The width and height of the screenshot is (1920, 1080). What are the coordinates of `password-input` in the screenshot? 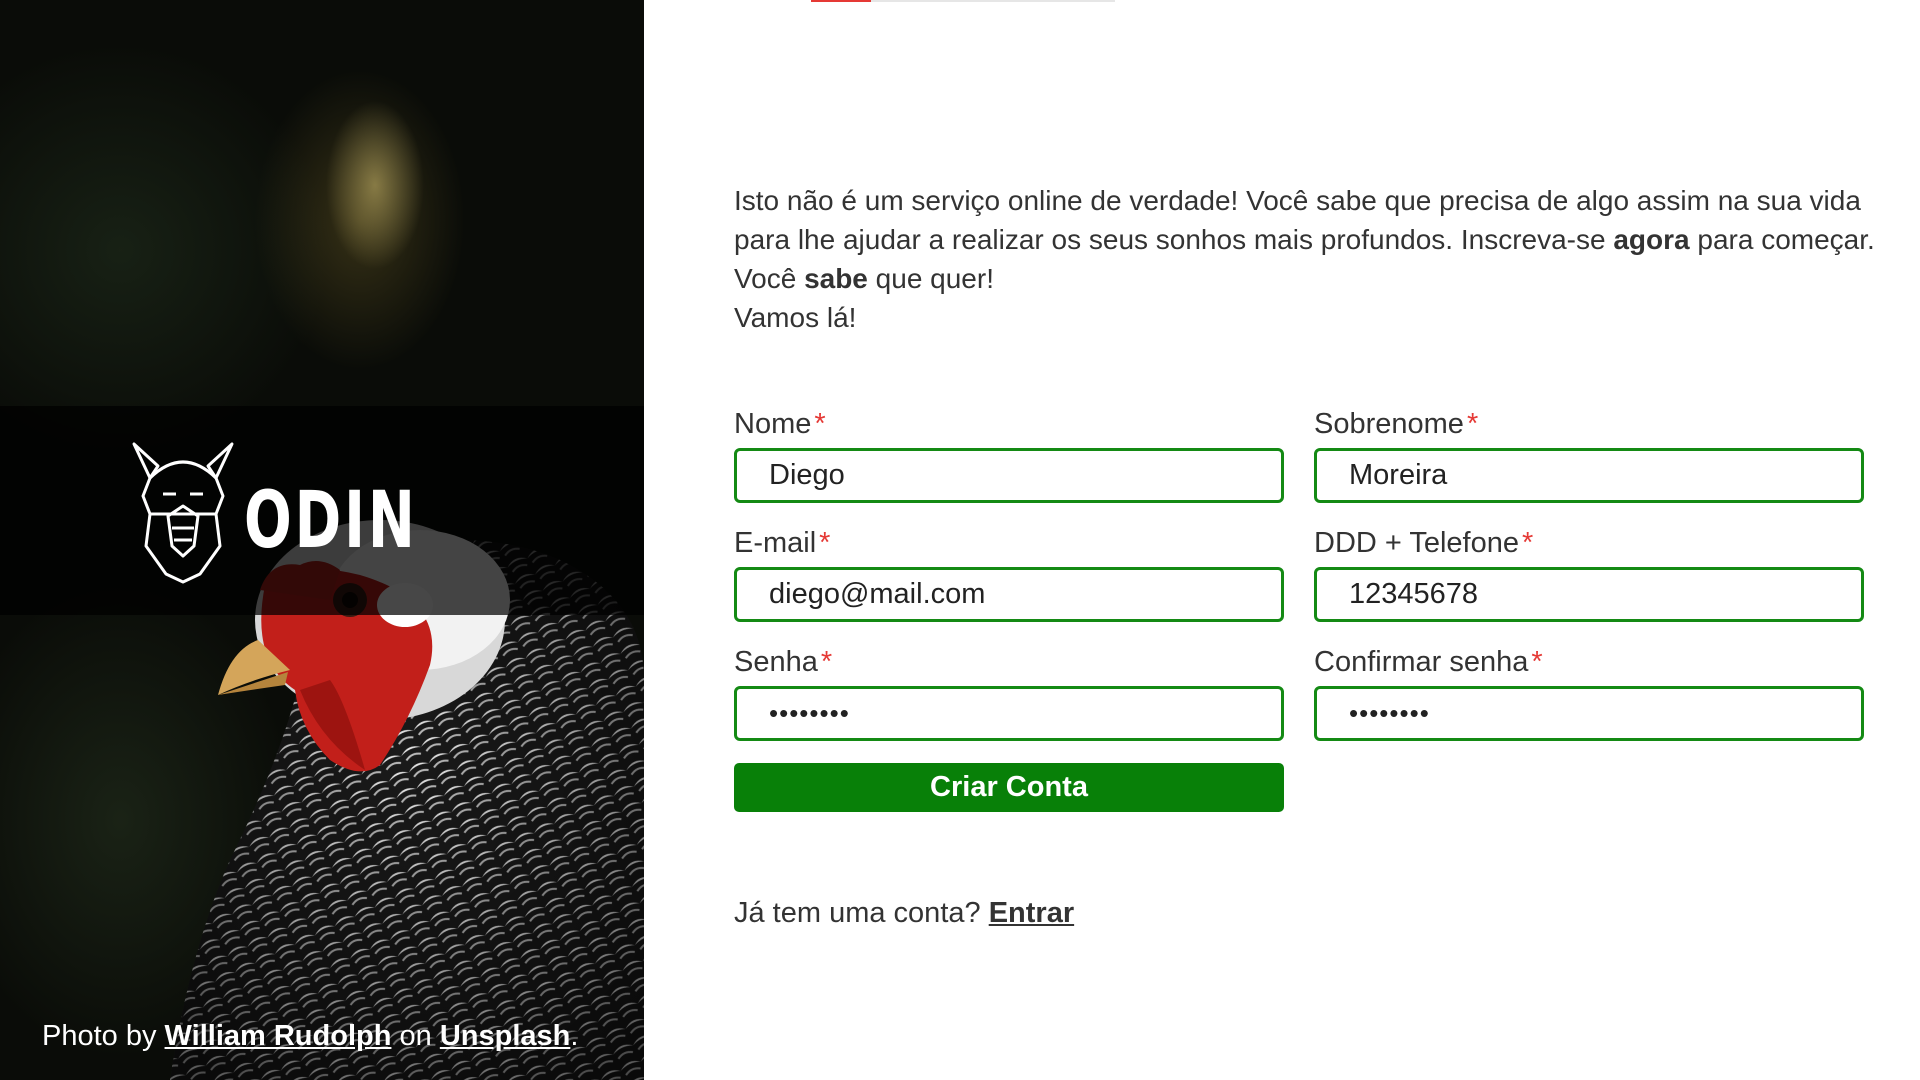 It's located at (1009, 713).